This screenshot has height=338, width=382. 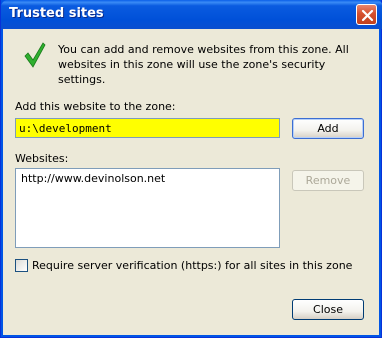 I want to click on websites-label: Websites:, so click(x=42, y=158).